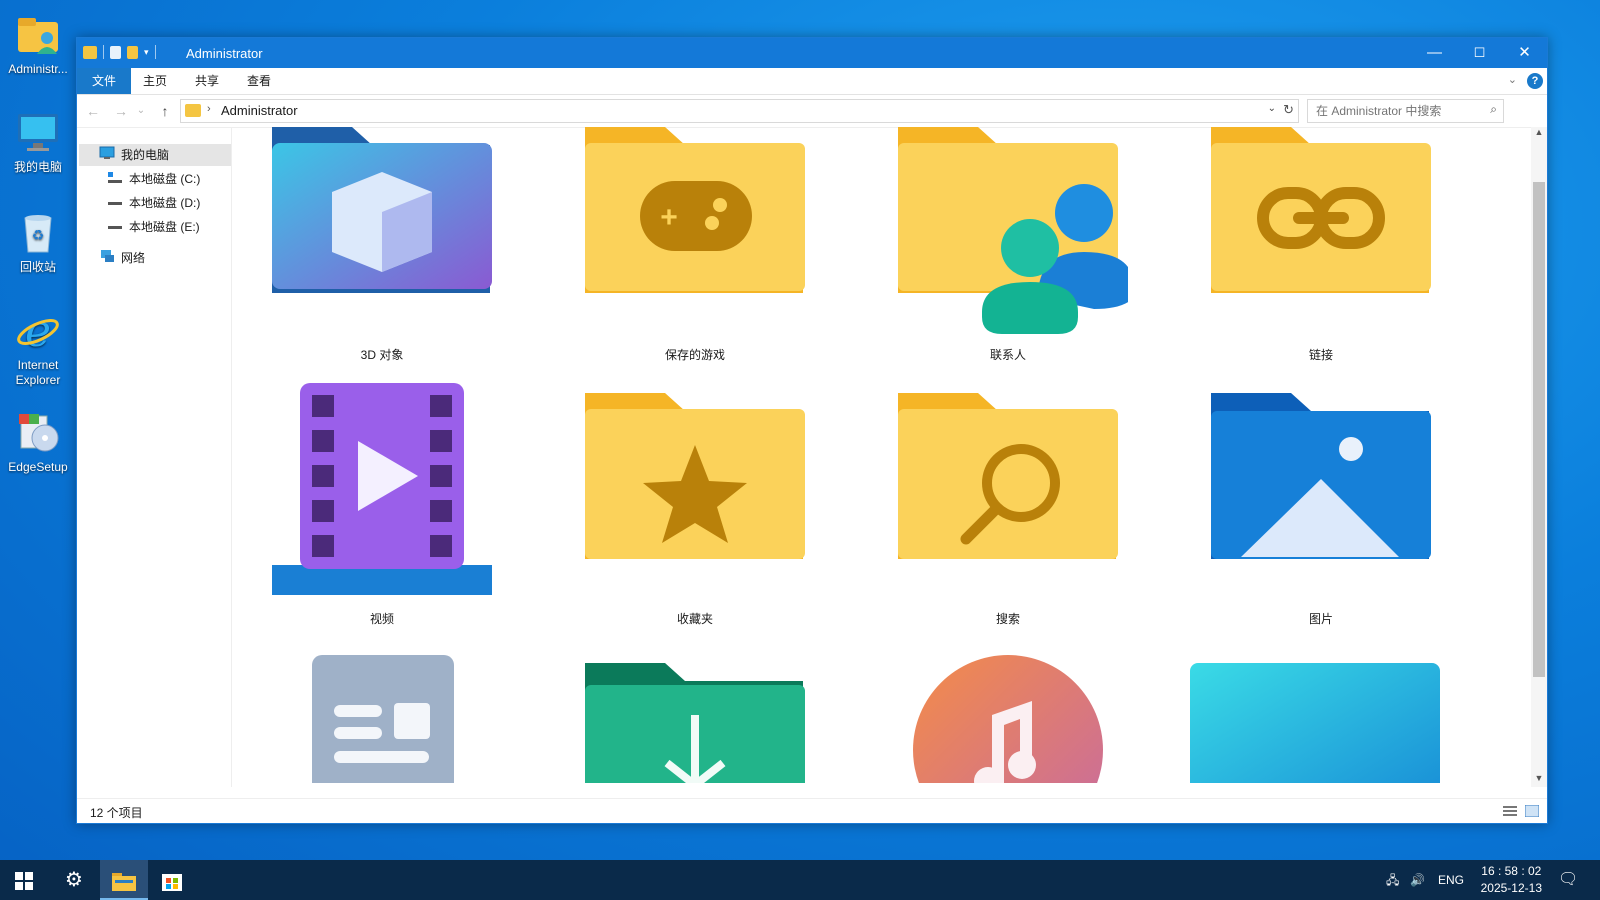 The image size is (1600, 900). I want to click on folder-3d-objects: 3D 对象, so click(382, 244).